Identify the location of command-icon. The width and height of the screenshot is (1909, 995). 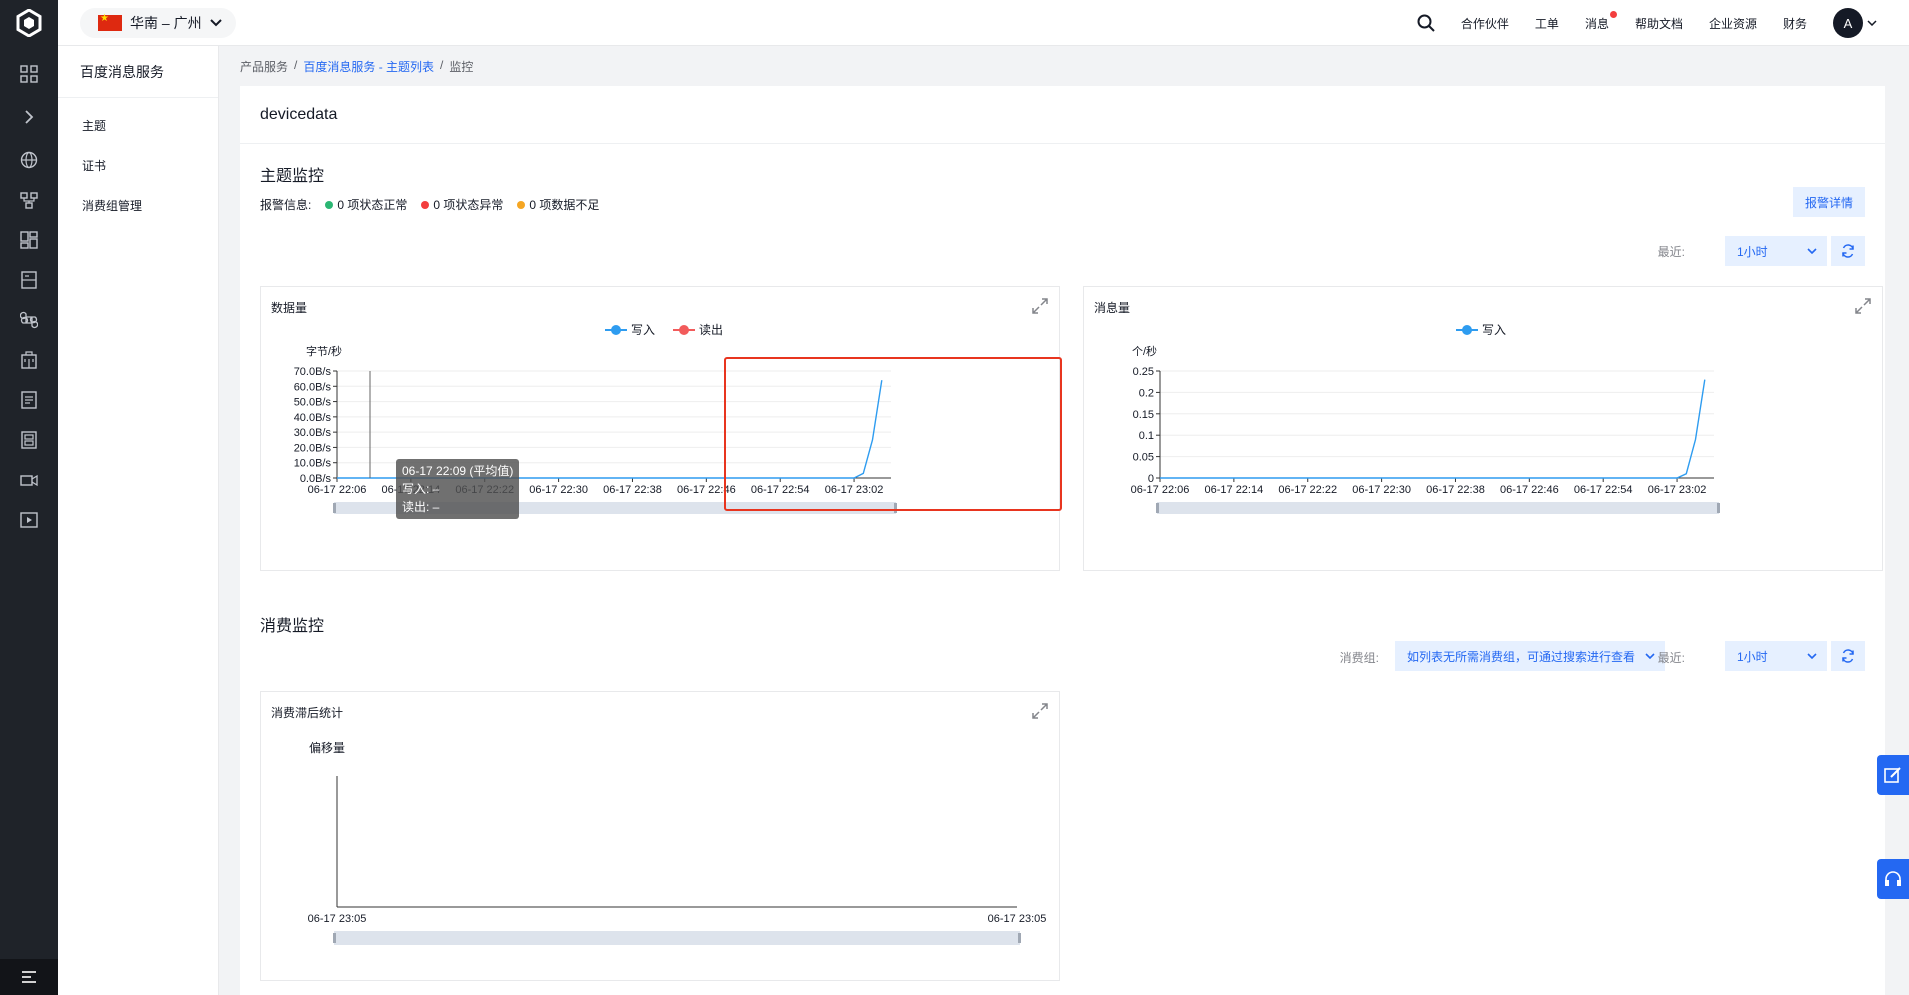
(29, 320).